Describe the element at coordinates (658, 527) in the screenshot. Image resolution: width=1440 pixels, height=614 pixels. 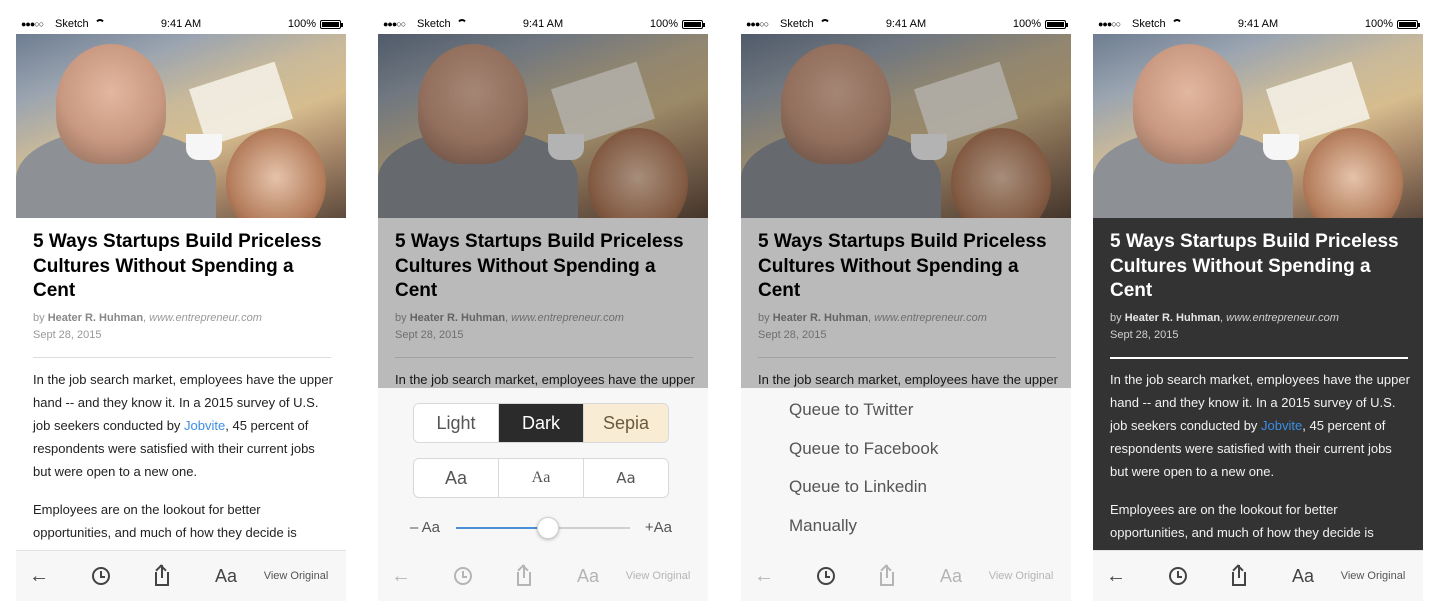
I see `font-size-max-label: +Aa` at that location.